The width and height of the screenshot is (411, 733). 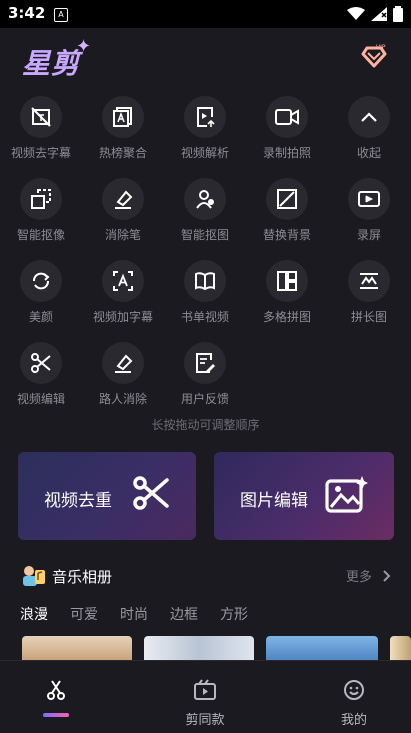 What do you see at coordinates (205, 689) in the screenshot?
I see `template-video-icon` at bounding box center [205, 689].